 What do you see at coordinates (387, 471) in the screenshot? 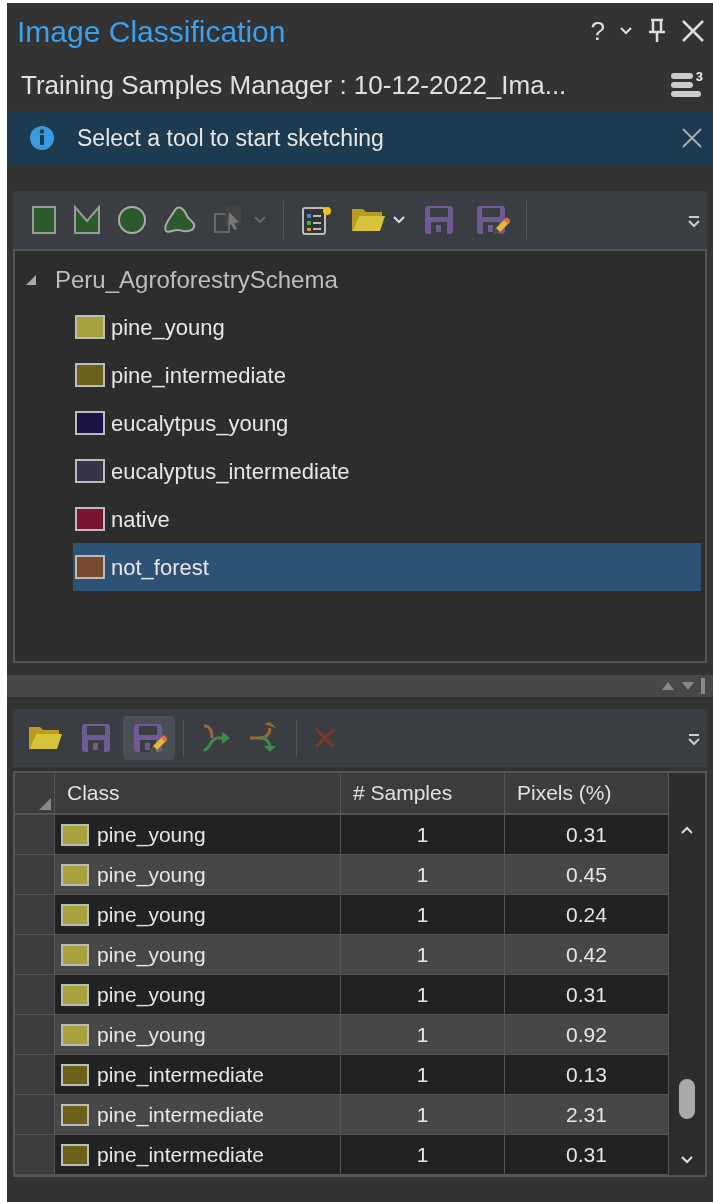
I see `tree-item: eucalyptus_intermediate` at bounding box center [387, 471].